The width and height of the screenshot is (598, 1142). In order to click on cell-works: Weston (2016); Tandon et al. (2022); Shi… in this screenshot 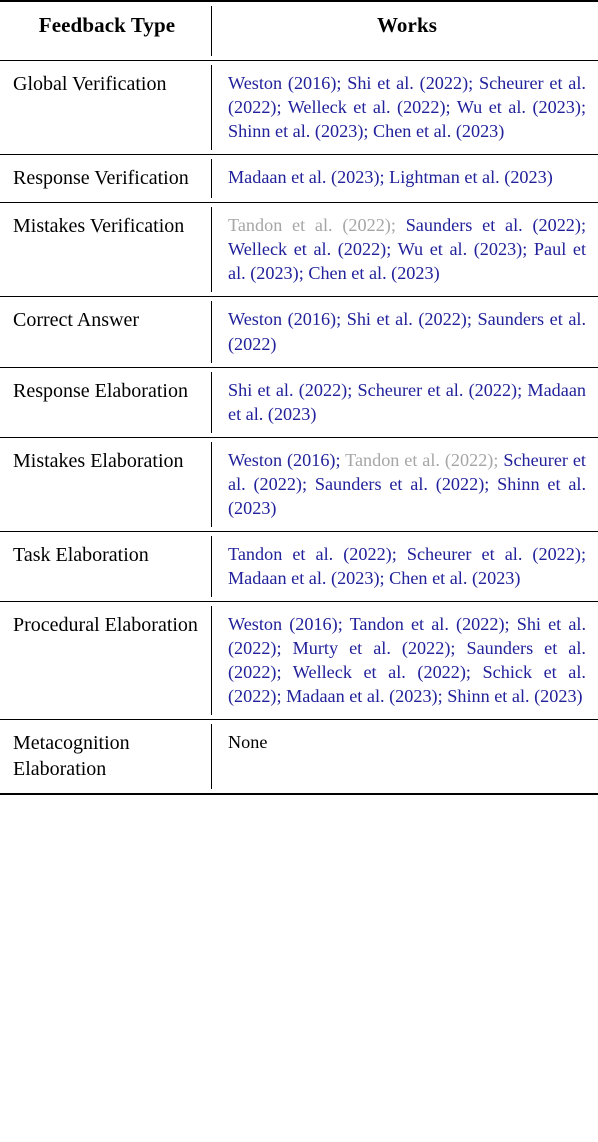, I will do `click(404, 660)`.